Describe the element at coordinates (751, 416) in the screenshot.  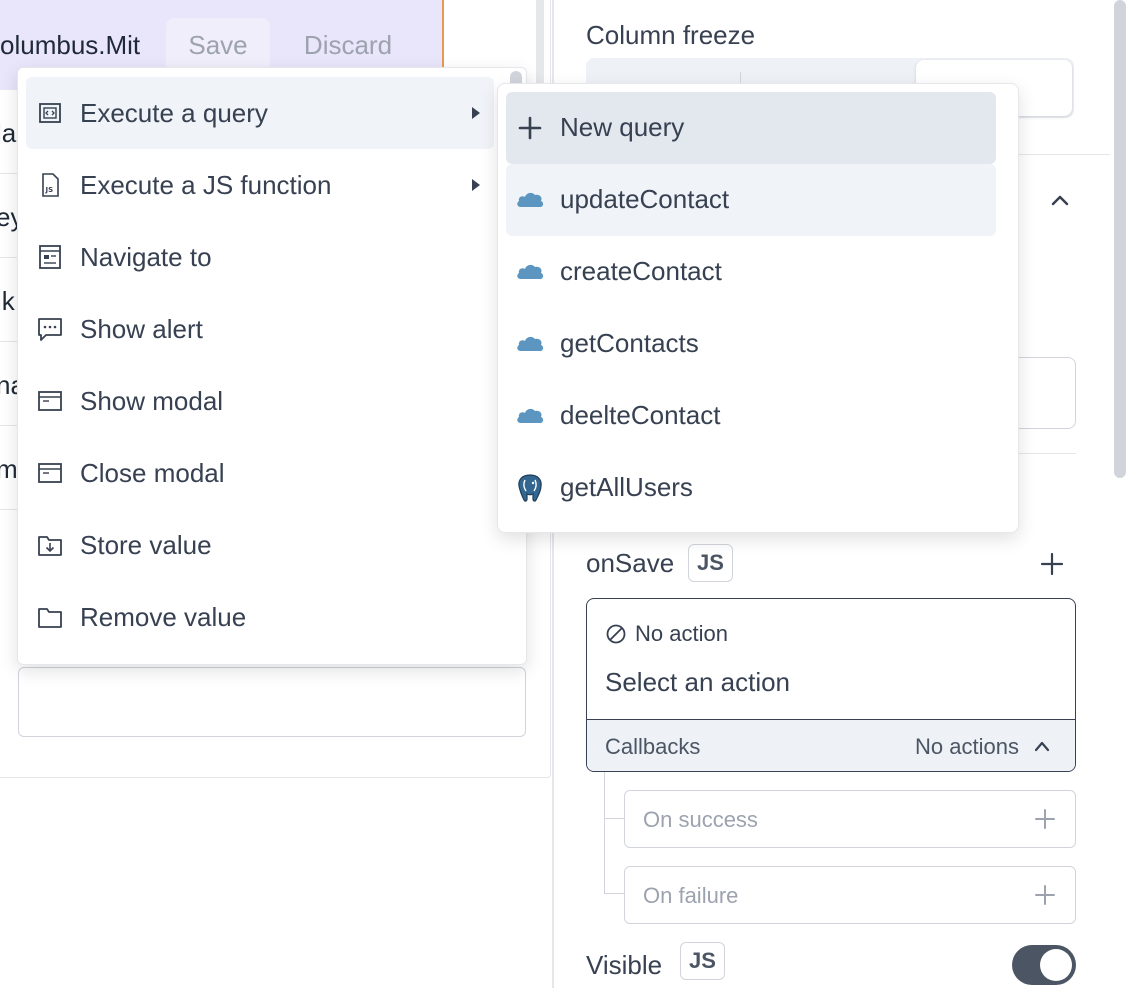
I see `query-item-deeltecontact: deelteContact` at that location.